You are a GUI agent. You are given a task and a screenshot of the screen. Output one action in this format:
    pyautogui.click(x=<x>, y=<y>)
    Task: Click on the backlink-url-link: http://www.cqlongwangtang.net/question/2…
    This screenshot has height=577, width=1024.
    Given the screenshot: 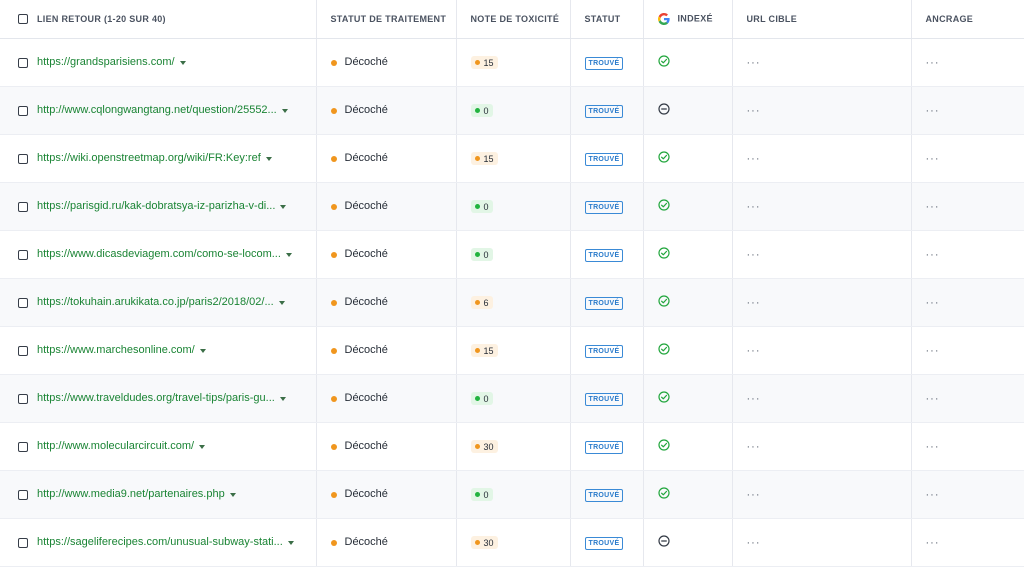 What is the action you would take?
    pyautogui.click(x=157, y=111)
    